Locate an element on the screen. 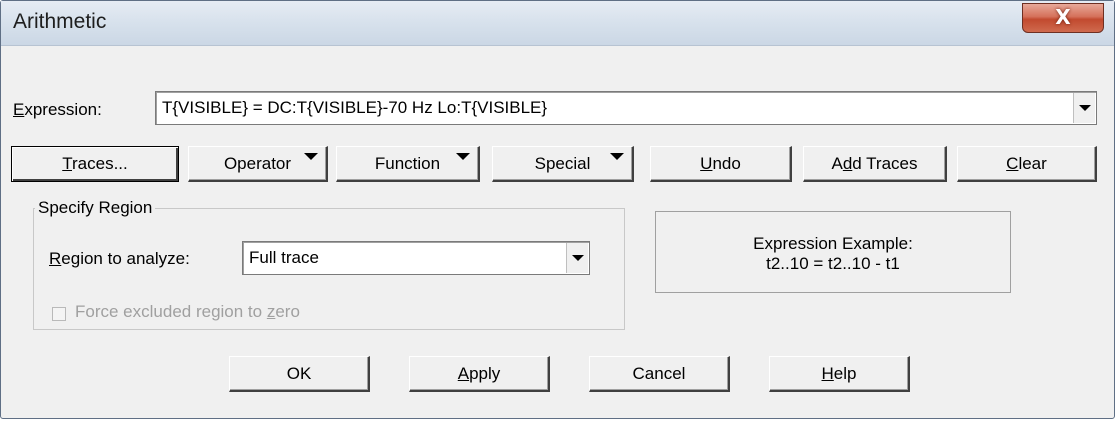 This screenshot has width=1117, height=421. cancel-label: Cancel is located at coordinates (659, 373).